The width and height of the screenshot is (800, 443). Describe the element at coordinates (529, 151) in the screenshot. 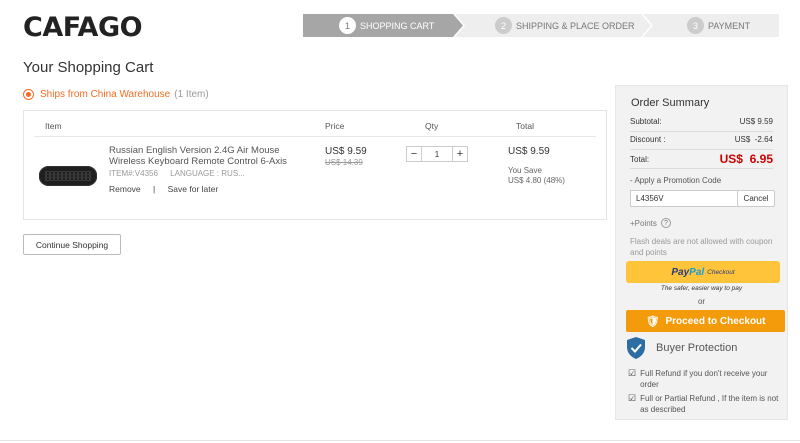

I see `line-total: US$ 9.59` at that location.